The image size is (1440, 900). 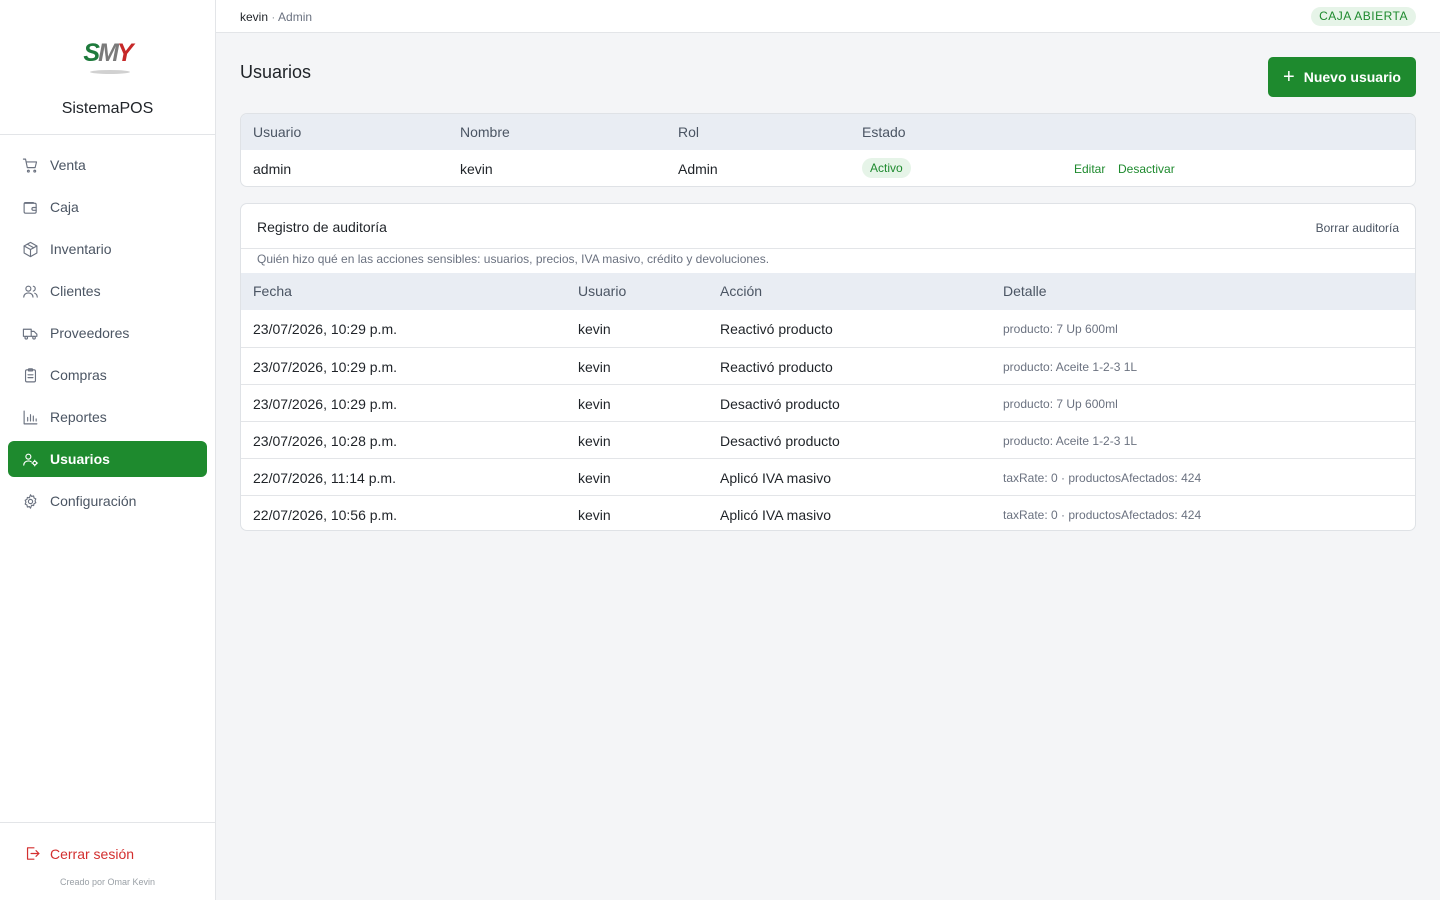 I want to click on cell-fecha: 22/07/2026, 11:14 p.m., so click(x=324, y=478).